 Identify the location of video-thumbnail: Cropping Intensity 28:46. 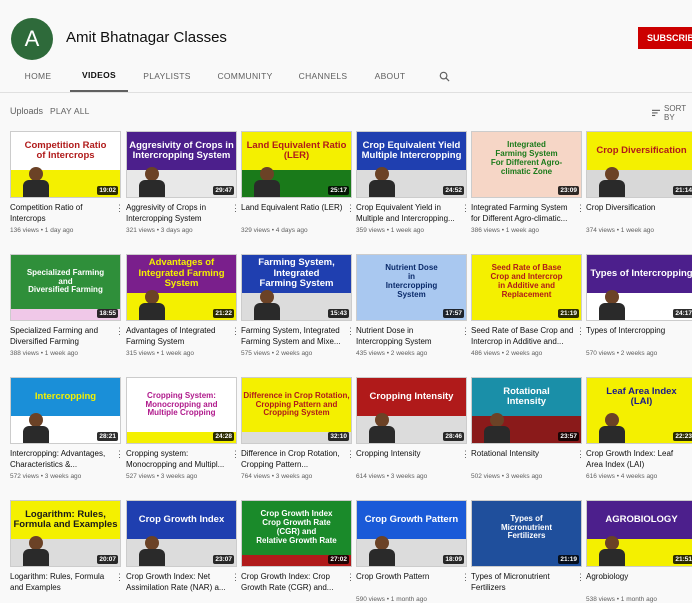
(411, 410).